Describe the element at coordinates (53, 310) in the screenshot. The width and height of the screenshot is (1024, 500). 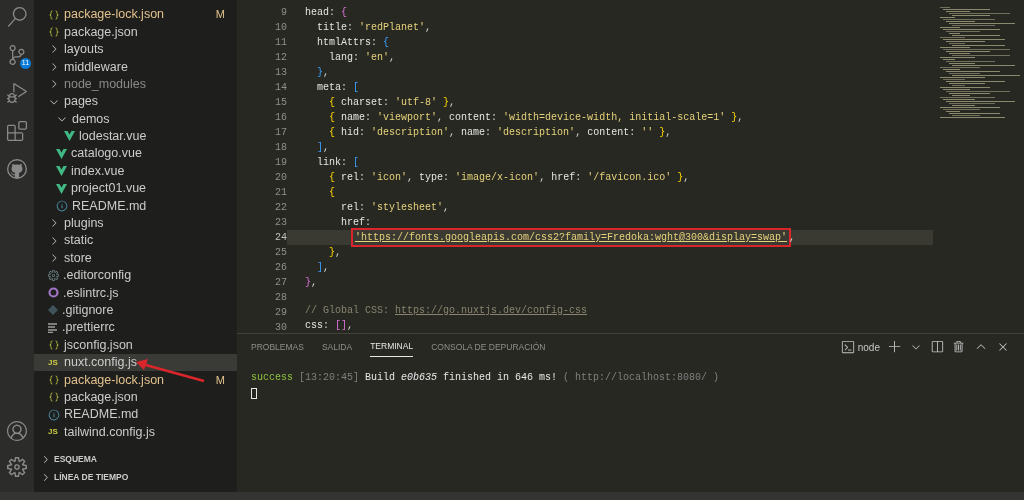
I see `diamond-icon` at that location.